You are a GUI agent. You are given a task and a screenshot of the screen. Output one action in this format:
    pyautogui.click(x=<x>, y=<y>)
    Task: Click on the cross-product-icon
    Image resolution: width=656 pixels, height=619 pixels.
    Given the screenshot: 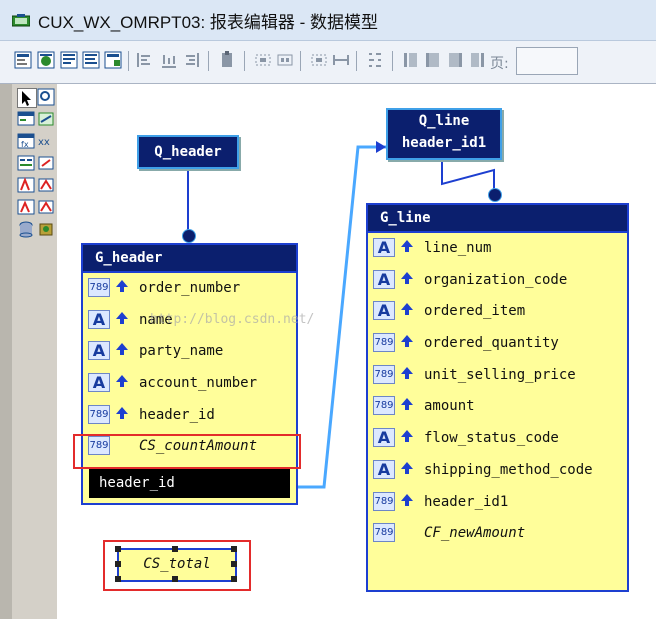 What is the action you would take?
    pyautogui.click(x=26, y=185)
    